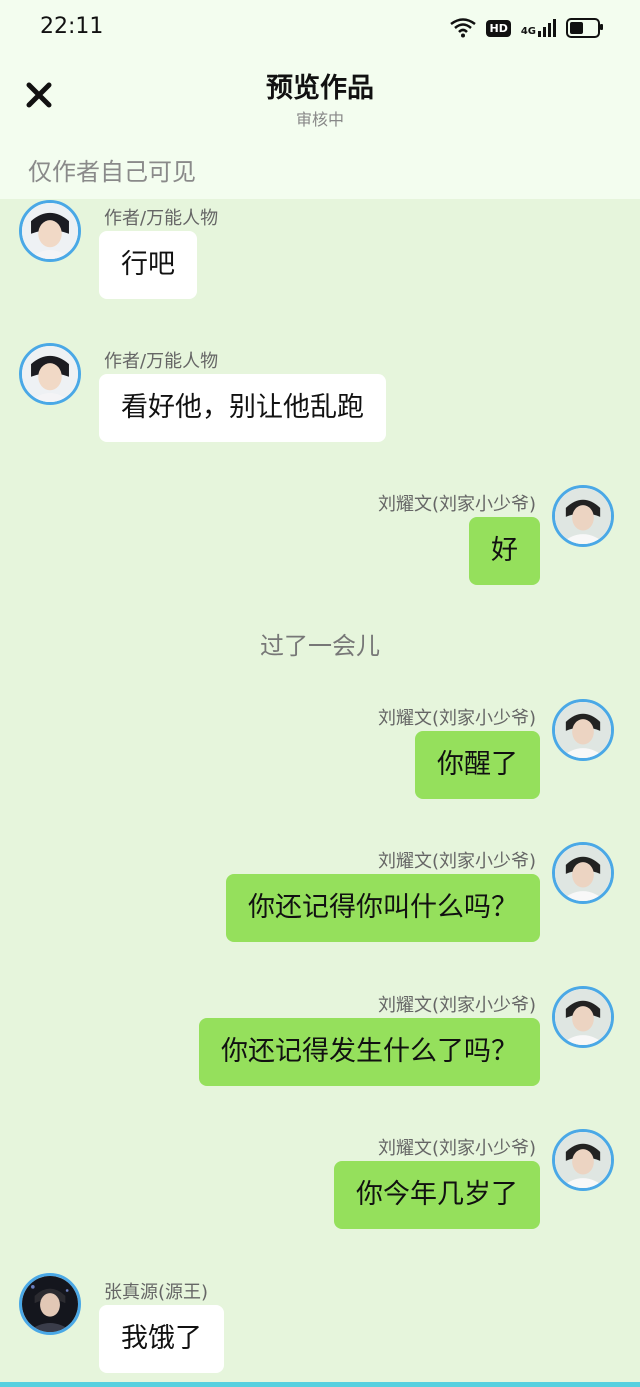 The width and height of the screenshot is (640, 1387). What do you see at coordinates (538, 28) in the screenshot?
I see `cellular-icon: 4G` at bounding box center [538, 28].